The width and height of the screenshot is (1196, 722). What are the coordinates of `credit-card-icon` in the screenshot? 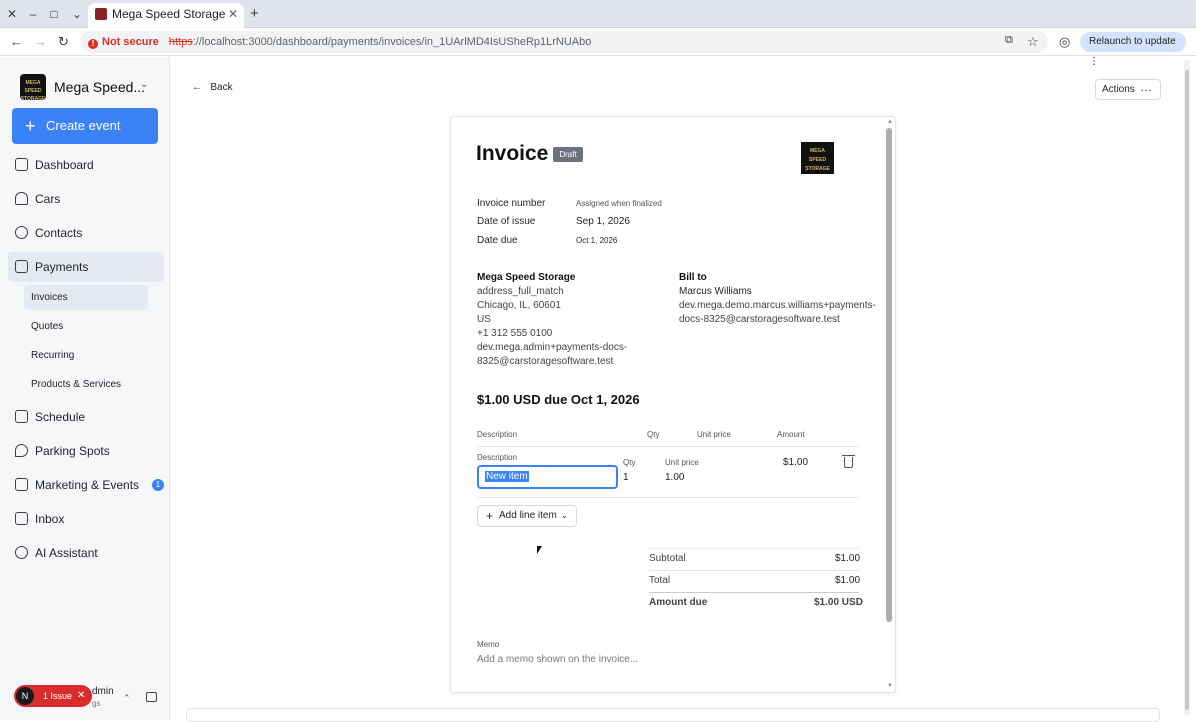 It's located at (21, 266).